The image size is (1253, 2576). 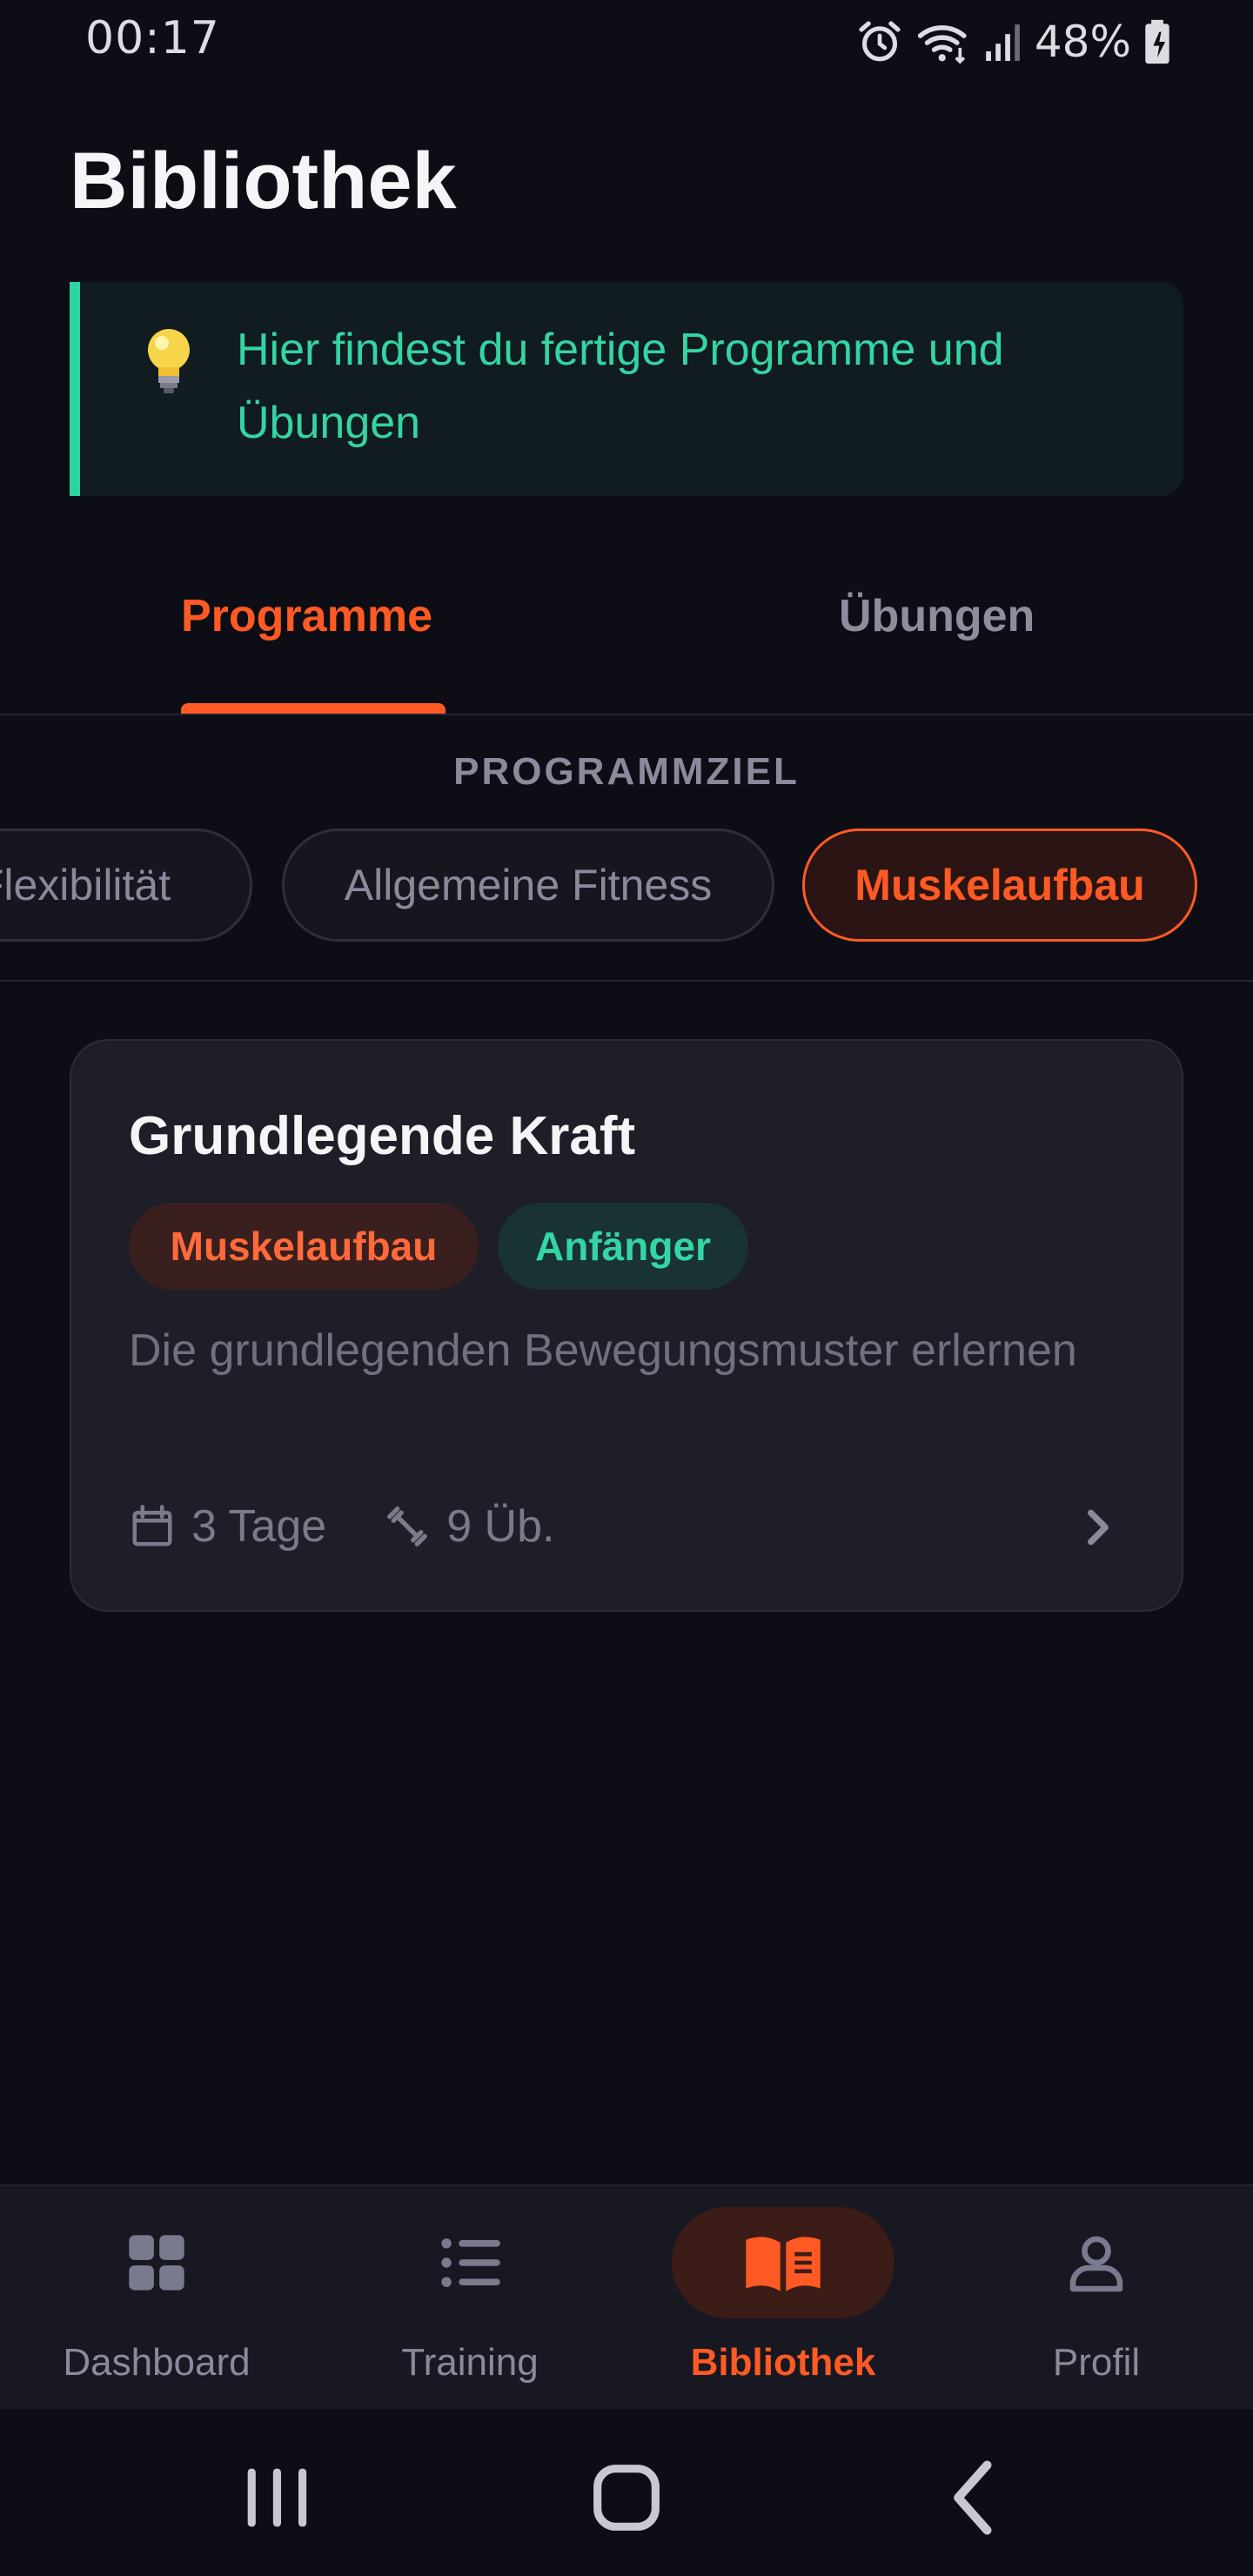 I want to click on chip-flexibilitaet: Flexibilität, so click(x=126, y=885).